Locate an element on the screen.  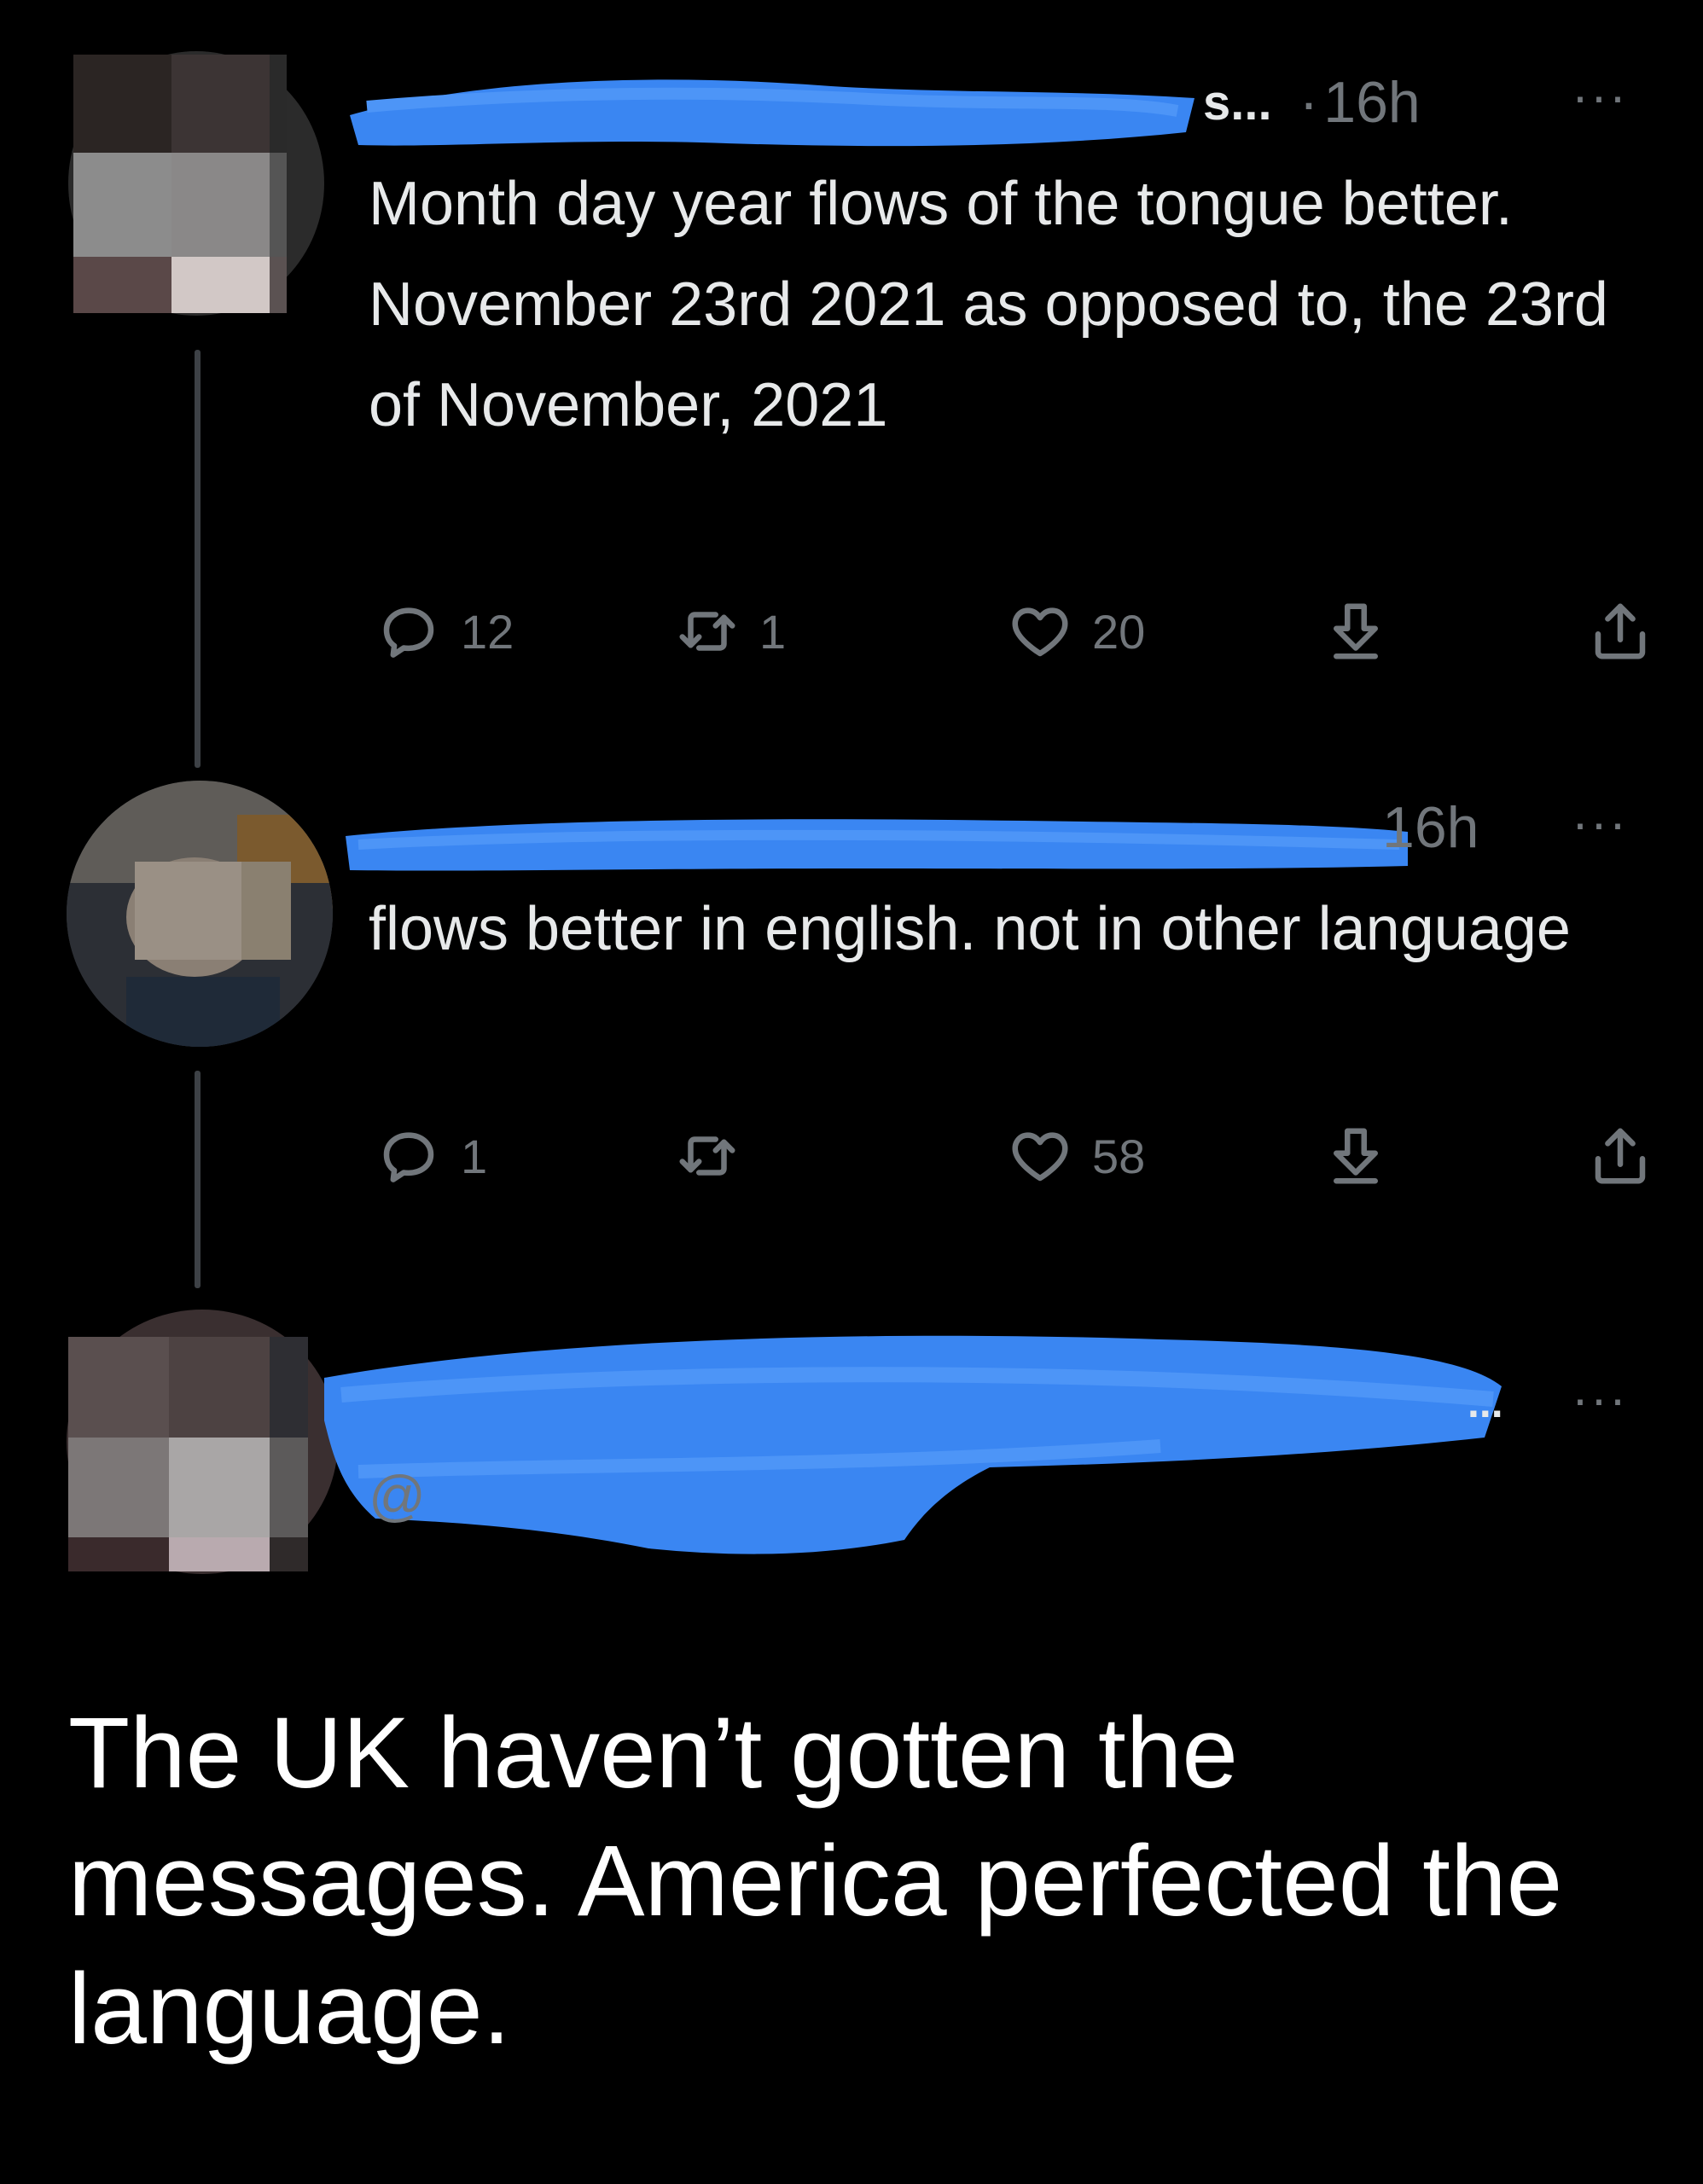
action-bar: 12 1 20 is located at coordinates (1023, 631).